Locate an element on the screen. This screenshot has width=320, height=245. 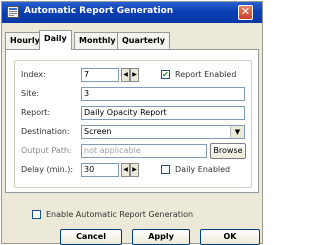
apply-button: Apply is located at coordinates (161, 237).